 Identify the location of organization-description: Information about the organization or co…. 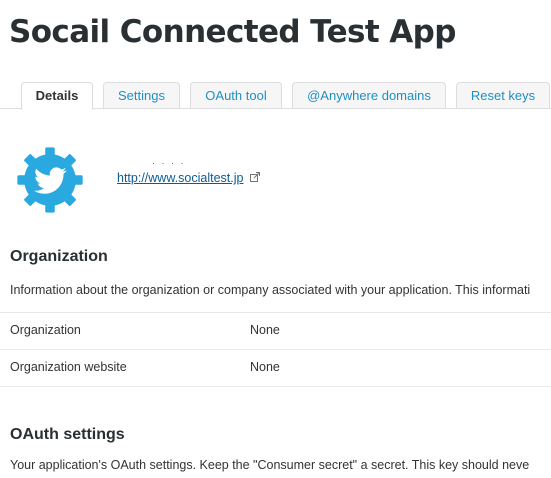
(270, 290).